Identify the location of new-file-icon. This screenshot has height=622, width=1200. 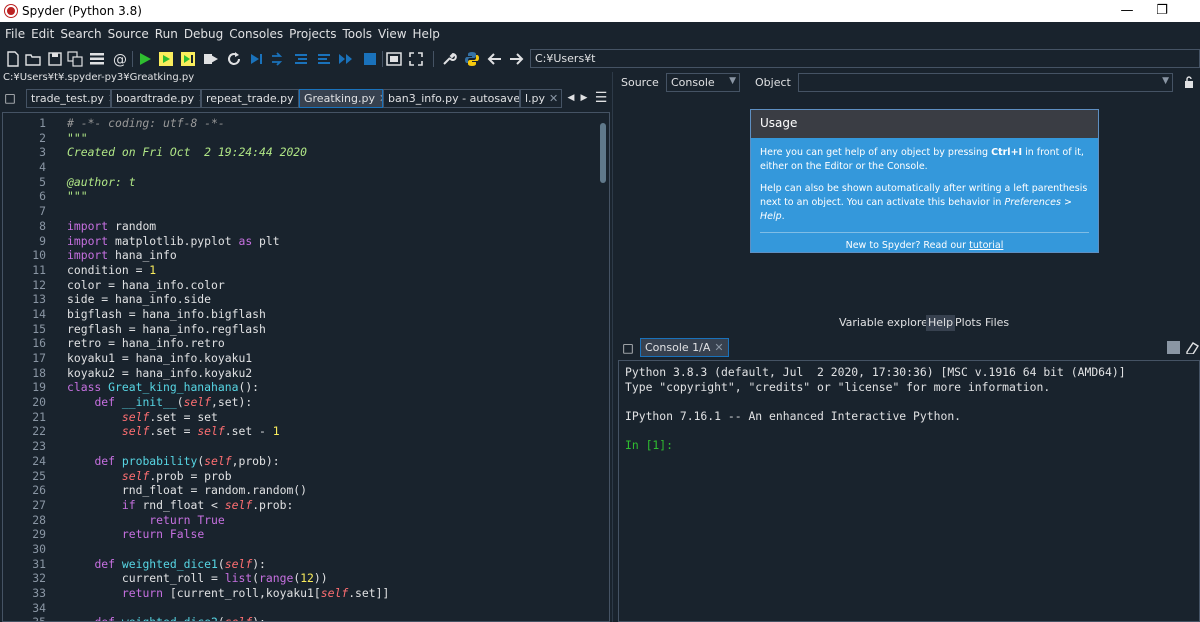
(13, 59).